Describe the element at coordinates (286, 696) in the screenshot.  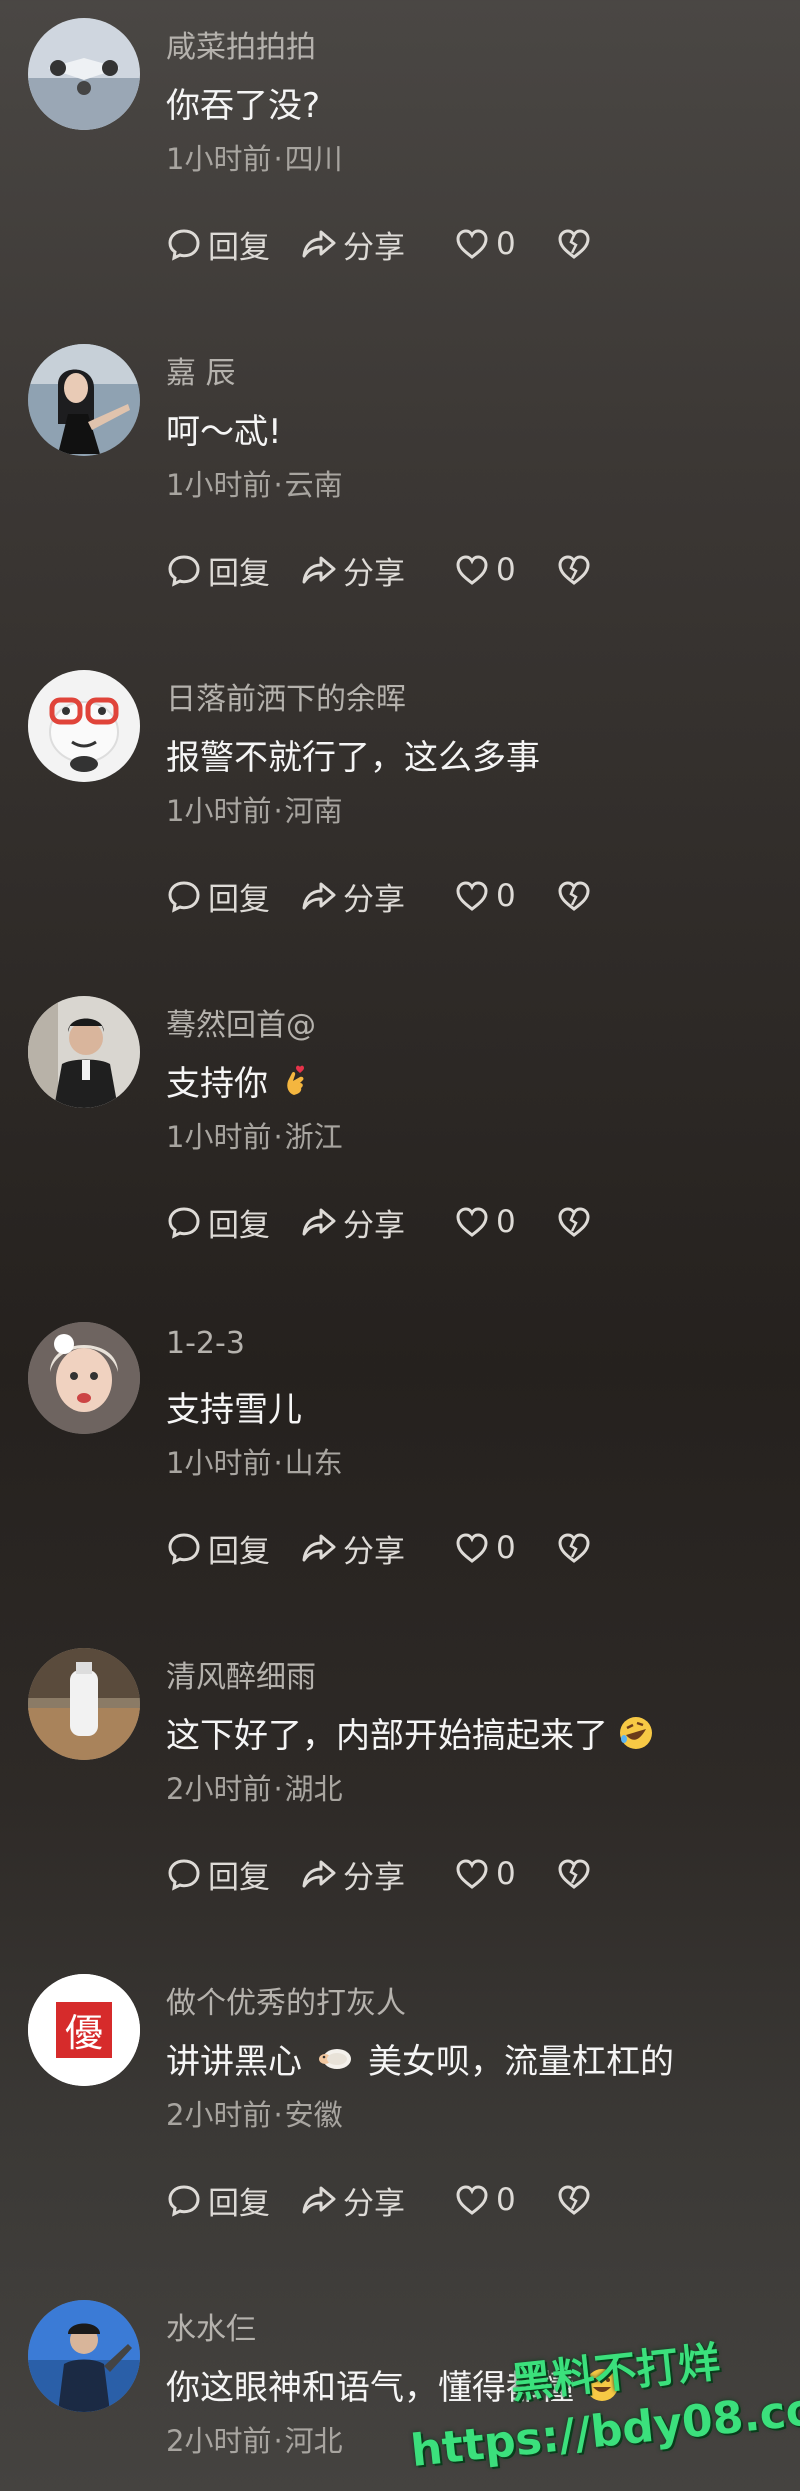
I see `comment-username: 日落前洒下的余晖` at that location.